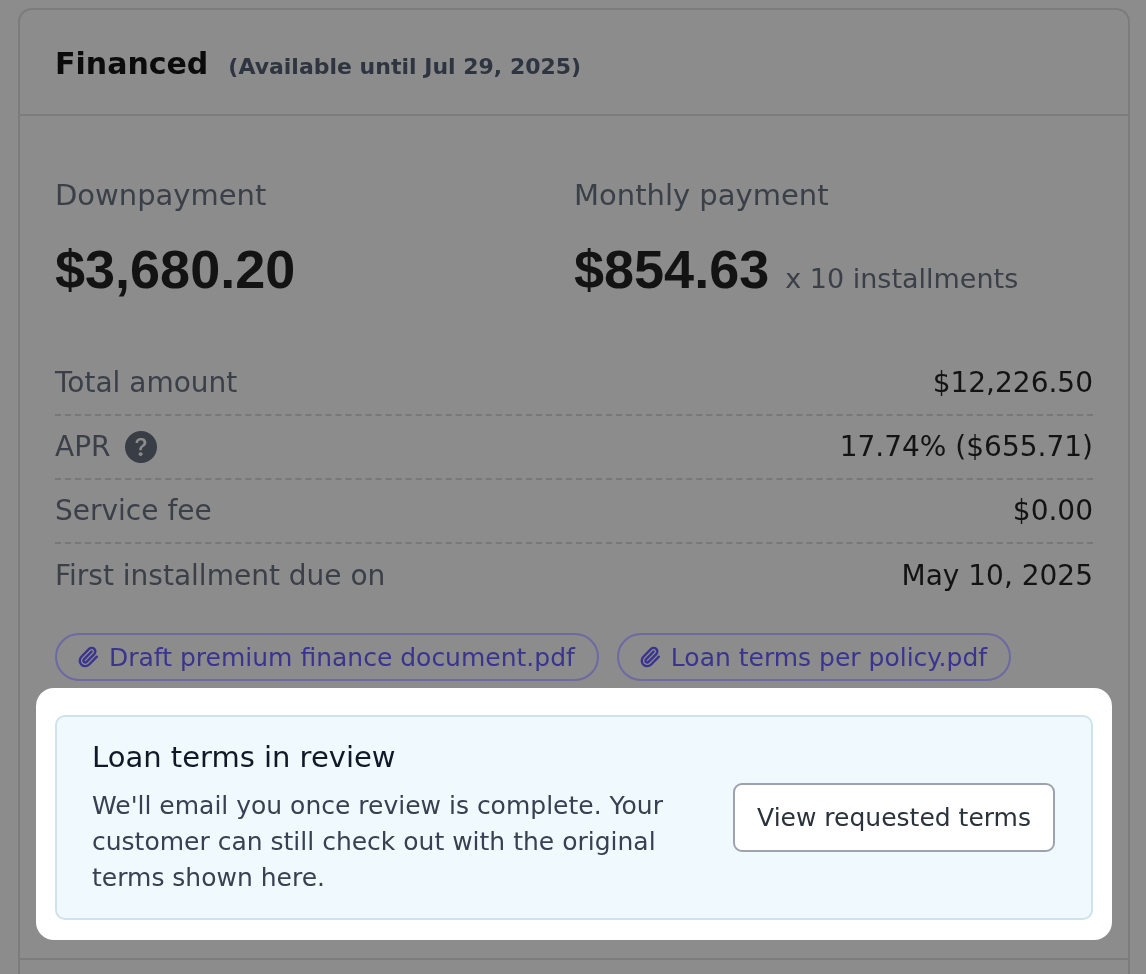  Describe the element at coordinates (327, 657) in the screenshot. I see `attachment-link: Draft premium finance document.pdf` at that location.